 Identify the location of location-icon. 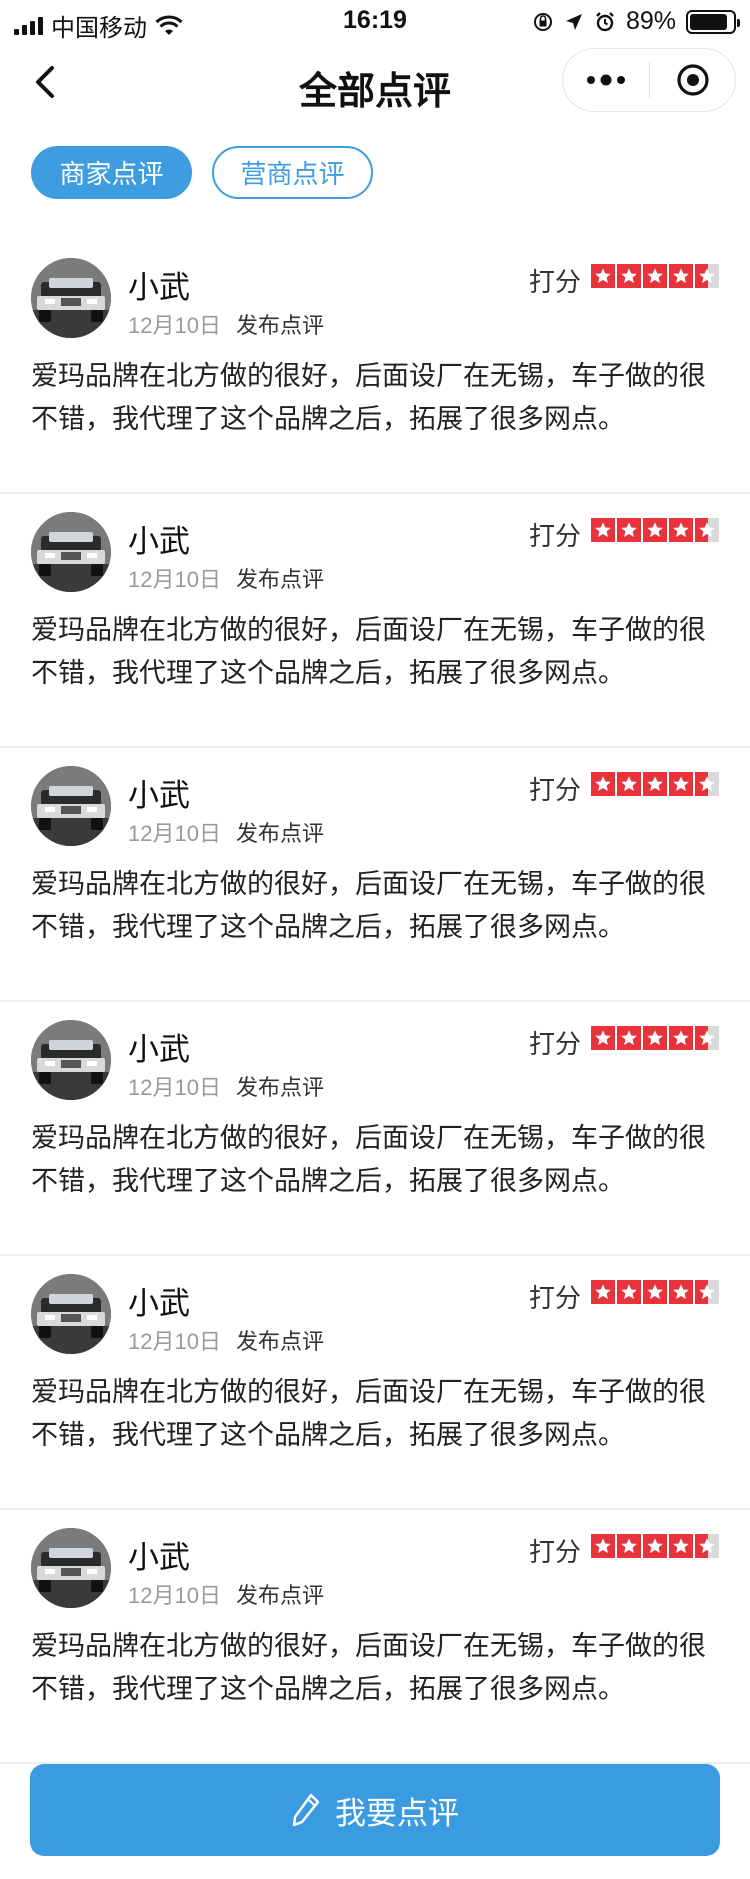
(573, 21).